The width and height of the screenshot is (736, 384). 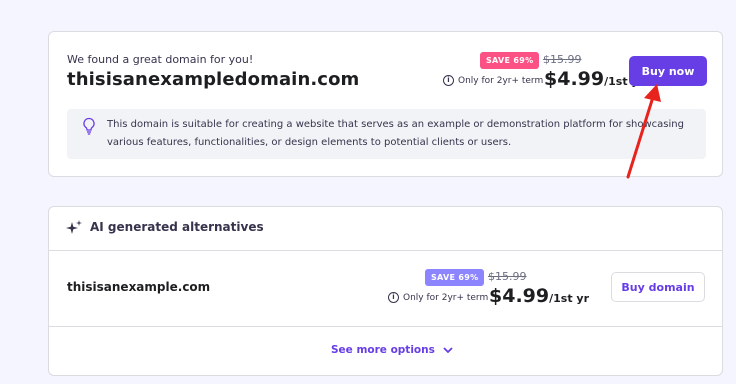 I want to click on alternatives-title: AI generated alternatives, so click(x=177, y=227).